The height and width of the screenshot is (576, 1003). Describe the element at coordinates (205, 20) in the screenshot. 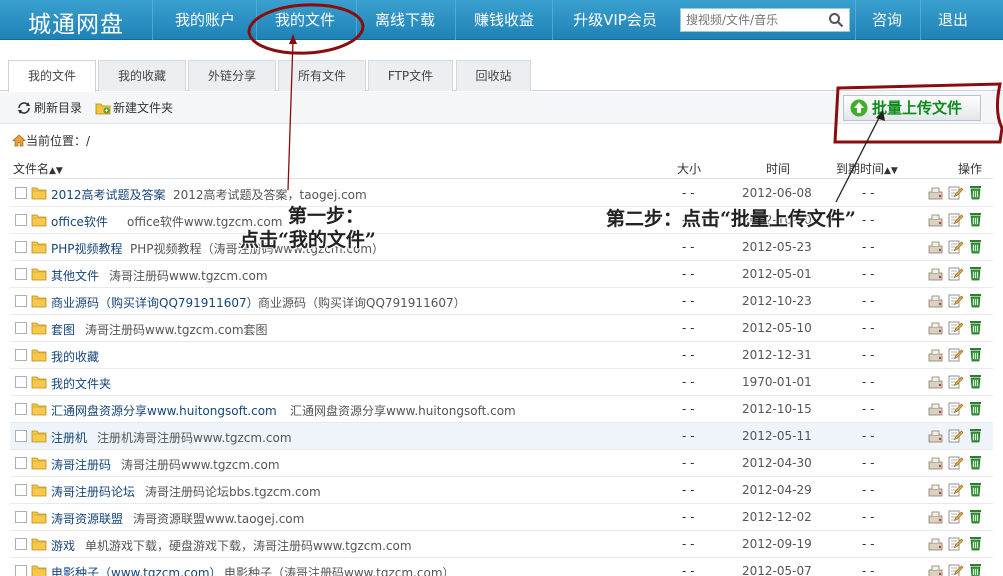

I see `nav-my-account: 我的账户` at that location.